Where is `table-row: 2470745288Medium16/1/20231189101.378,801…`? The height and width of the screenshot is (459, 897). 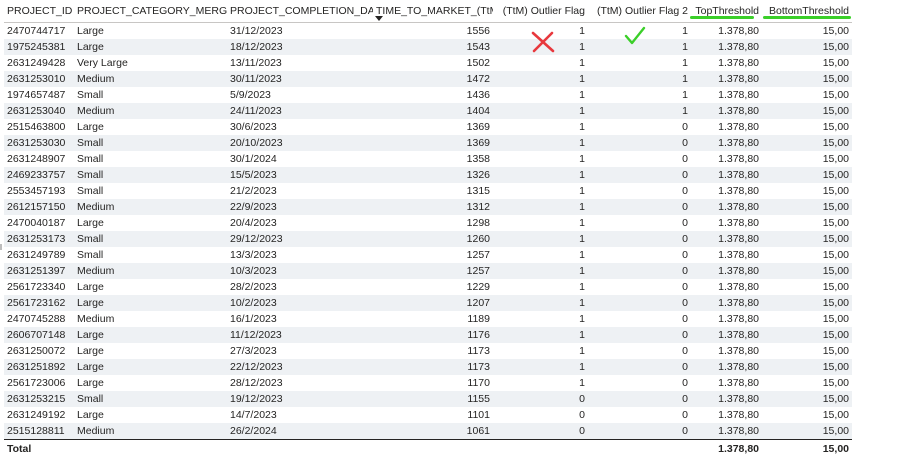
table-row: 2470745288Medium16/1/20231189101.378,801… is located at coordinates (428, 319).